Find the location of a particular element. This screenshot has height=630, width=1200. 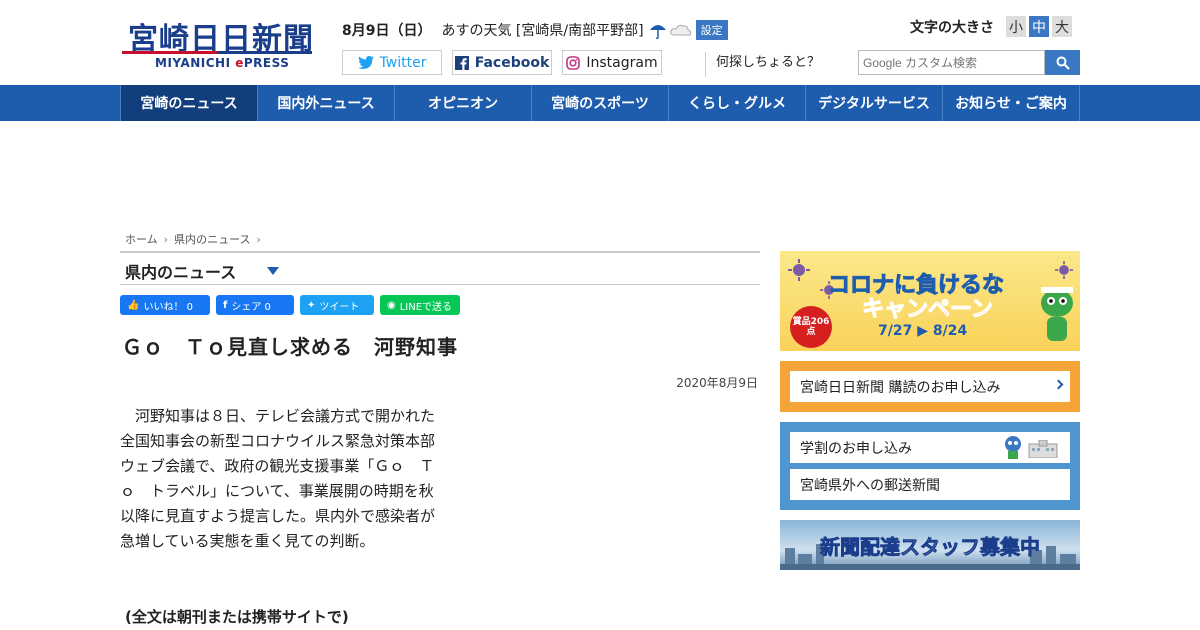

search-input is located at coordinates (951, 62).